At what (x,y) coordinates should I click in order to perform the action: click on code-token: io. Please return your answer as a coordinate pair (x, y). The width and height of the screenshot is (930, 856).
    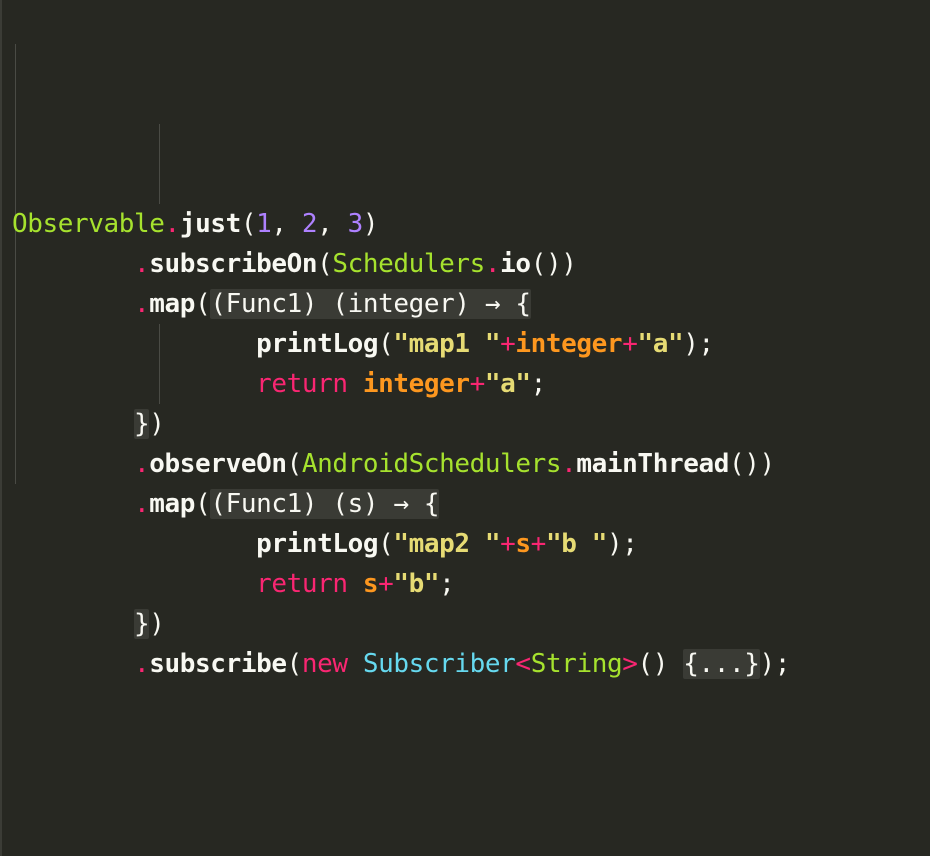
    Looking at the image, I should click on (515, 264).